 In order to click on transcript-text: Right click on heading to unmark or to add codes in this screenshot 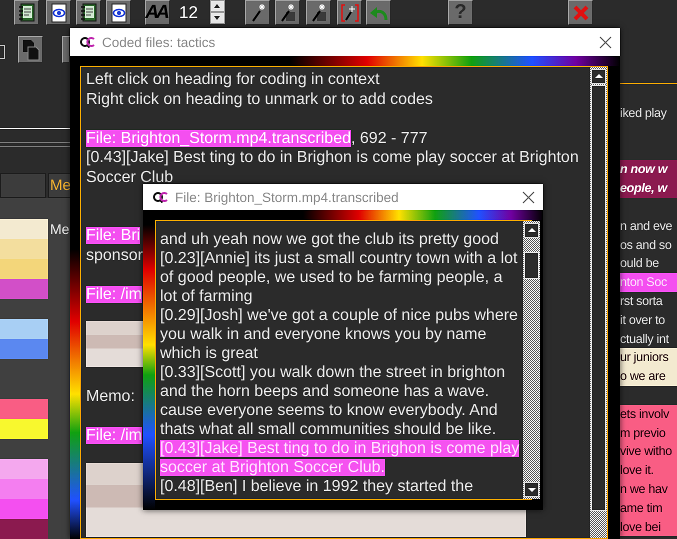, I will do `click(259, 99)`.